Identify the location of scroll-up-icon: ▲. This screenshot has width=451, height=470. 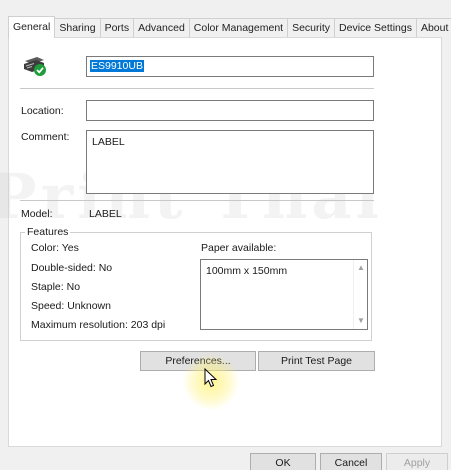
(361, 267).